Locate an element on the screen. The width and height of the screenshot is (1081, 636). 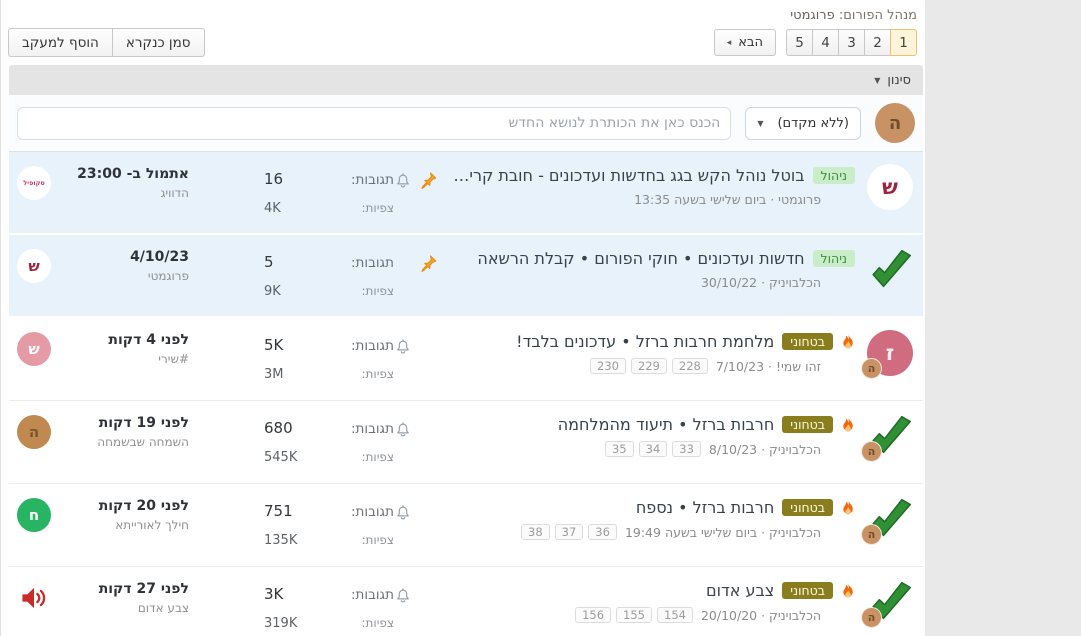
last-reply-user: צבע אדום is located at coordinates (144, 608).